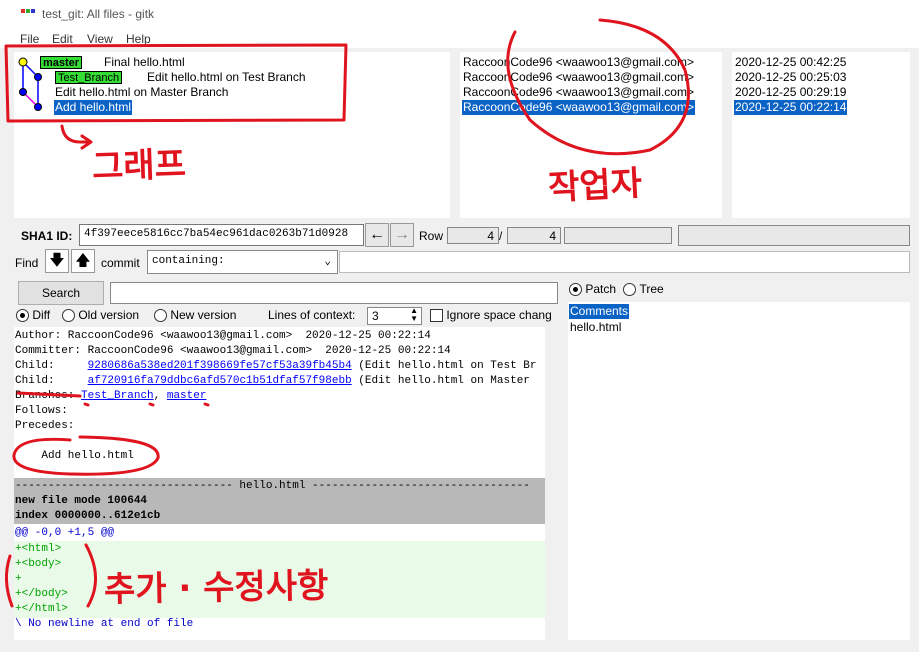 The width and height of the screenshot is (919, 652). What do you see at coordinates (117, 396) in the screenshot?
I see `branch-link-test: Test_Branch` at bounding box center [117, 396].